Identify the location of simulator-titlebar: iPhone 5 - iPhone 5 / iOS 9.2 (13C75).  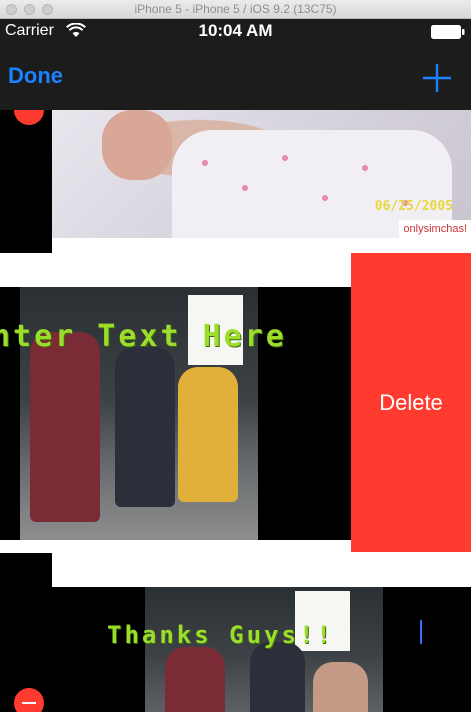
(235, 9).